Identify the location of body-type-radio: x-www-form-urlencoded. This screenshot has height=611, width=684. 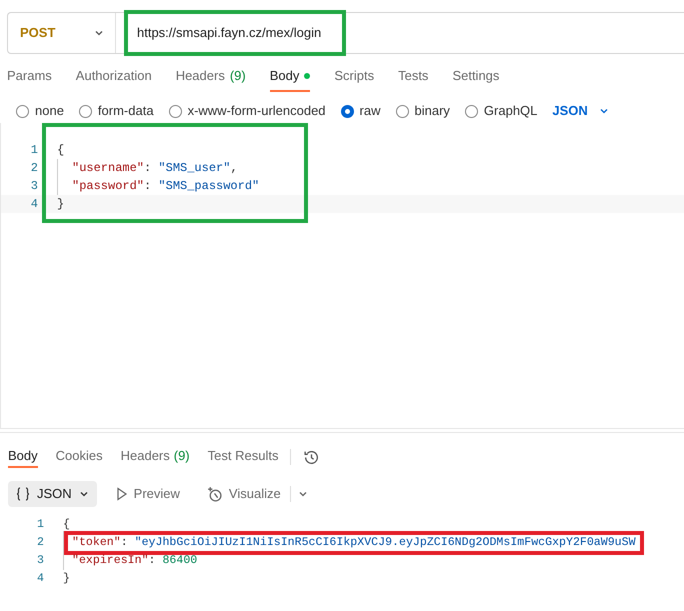
(247, 111).